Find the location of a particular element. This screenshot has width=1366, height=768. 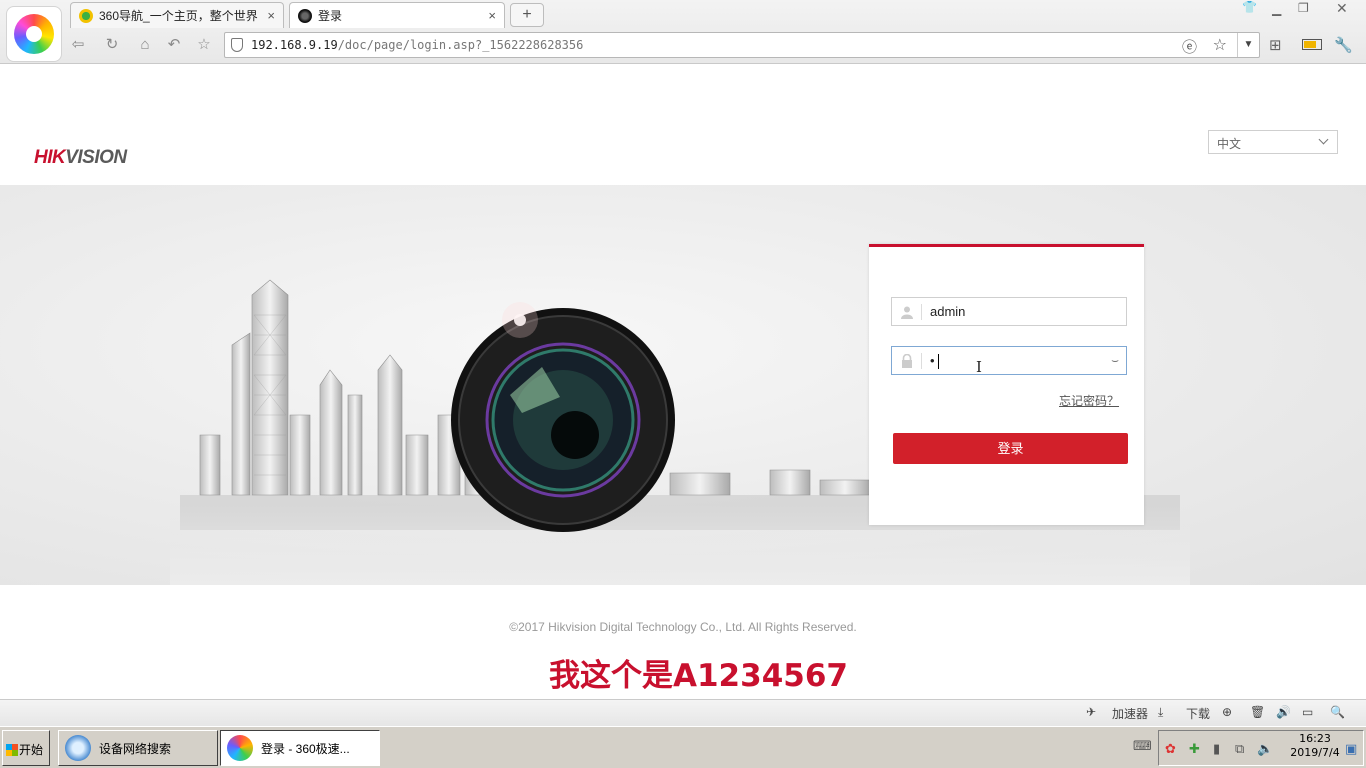

volume-tray-icon: 🔈 is located at coordinates (1265, 749).